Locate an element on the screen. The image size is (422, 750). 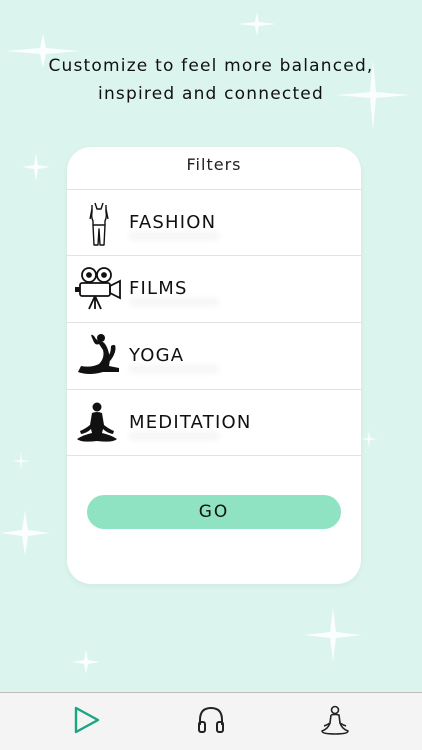
filter-item-yoga: YOGA is located at coordinates (214, 355).